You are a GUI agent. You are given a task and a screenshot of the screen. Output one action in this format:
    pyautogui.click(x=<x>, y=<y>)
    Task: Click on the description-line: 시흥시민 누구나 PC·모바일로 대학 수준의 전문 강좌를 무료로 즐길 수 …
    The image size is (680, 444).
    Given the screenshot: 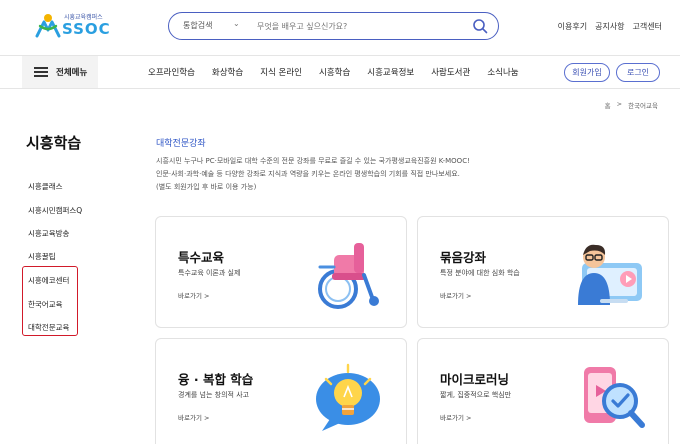 What is the action you would take?
    pyautogui.click(x=313, y=161)
    